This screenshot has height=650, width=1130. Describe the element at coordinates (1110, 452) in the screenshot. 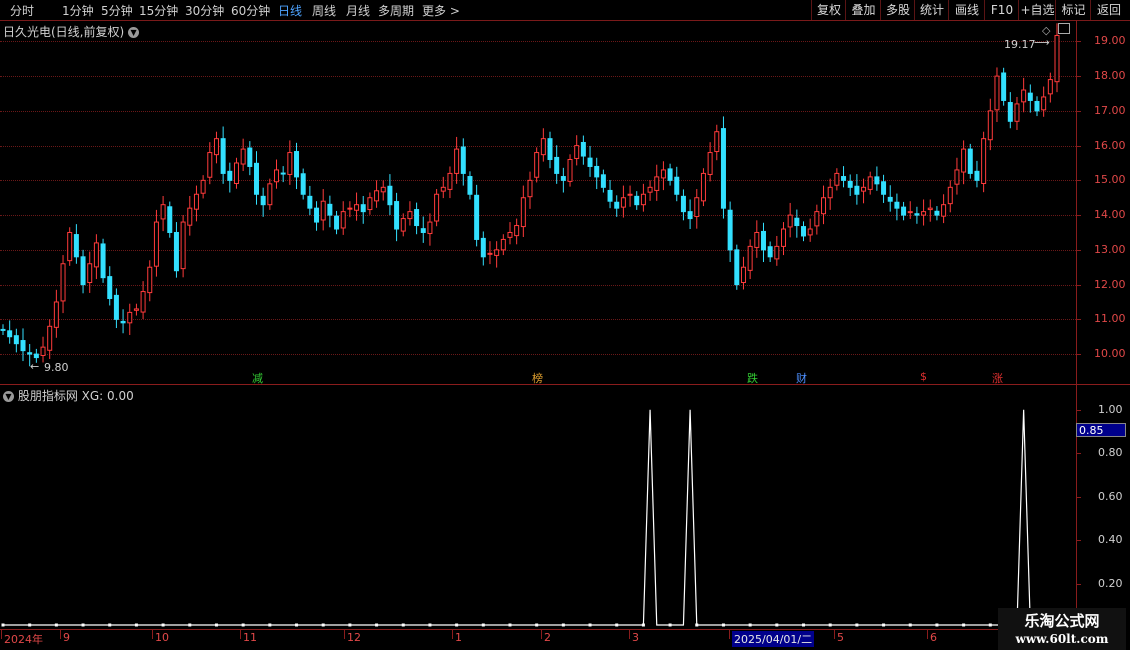

I see `indicator-tick-label: 0.80` at that location.